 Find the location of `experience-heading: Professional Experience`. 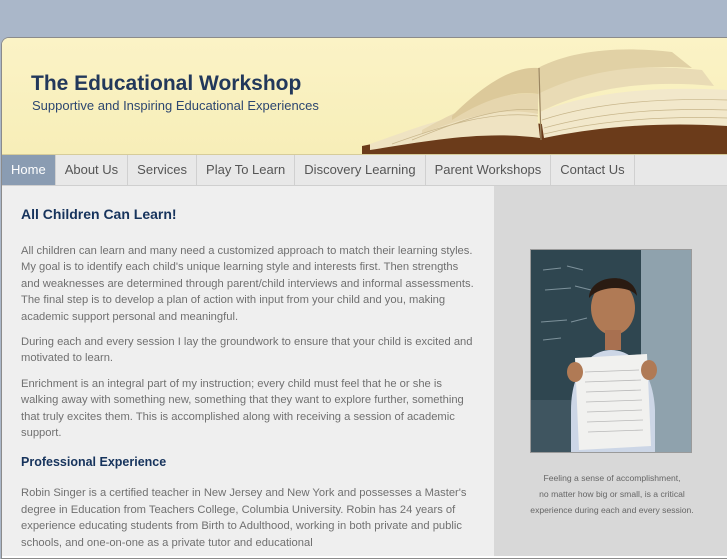

experience-heading: Professional Experience is located at coordinates (94, 462).